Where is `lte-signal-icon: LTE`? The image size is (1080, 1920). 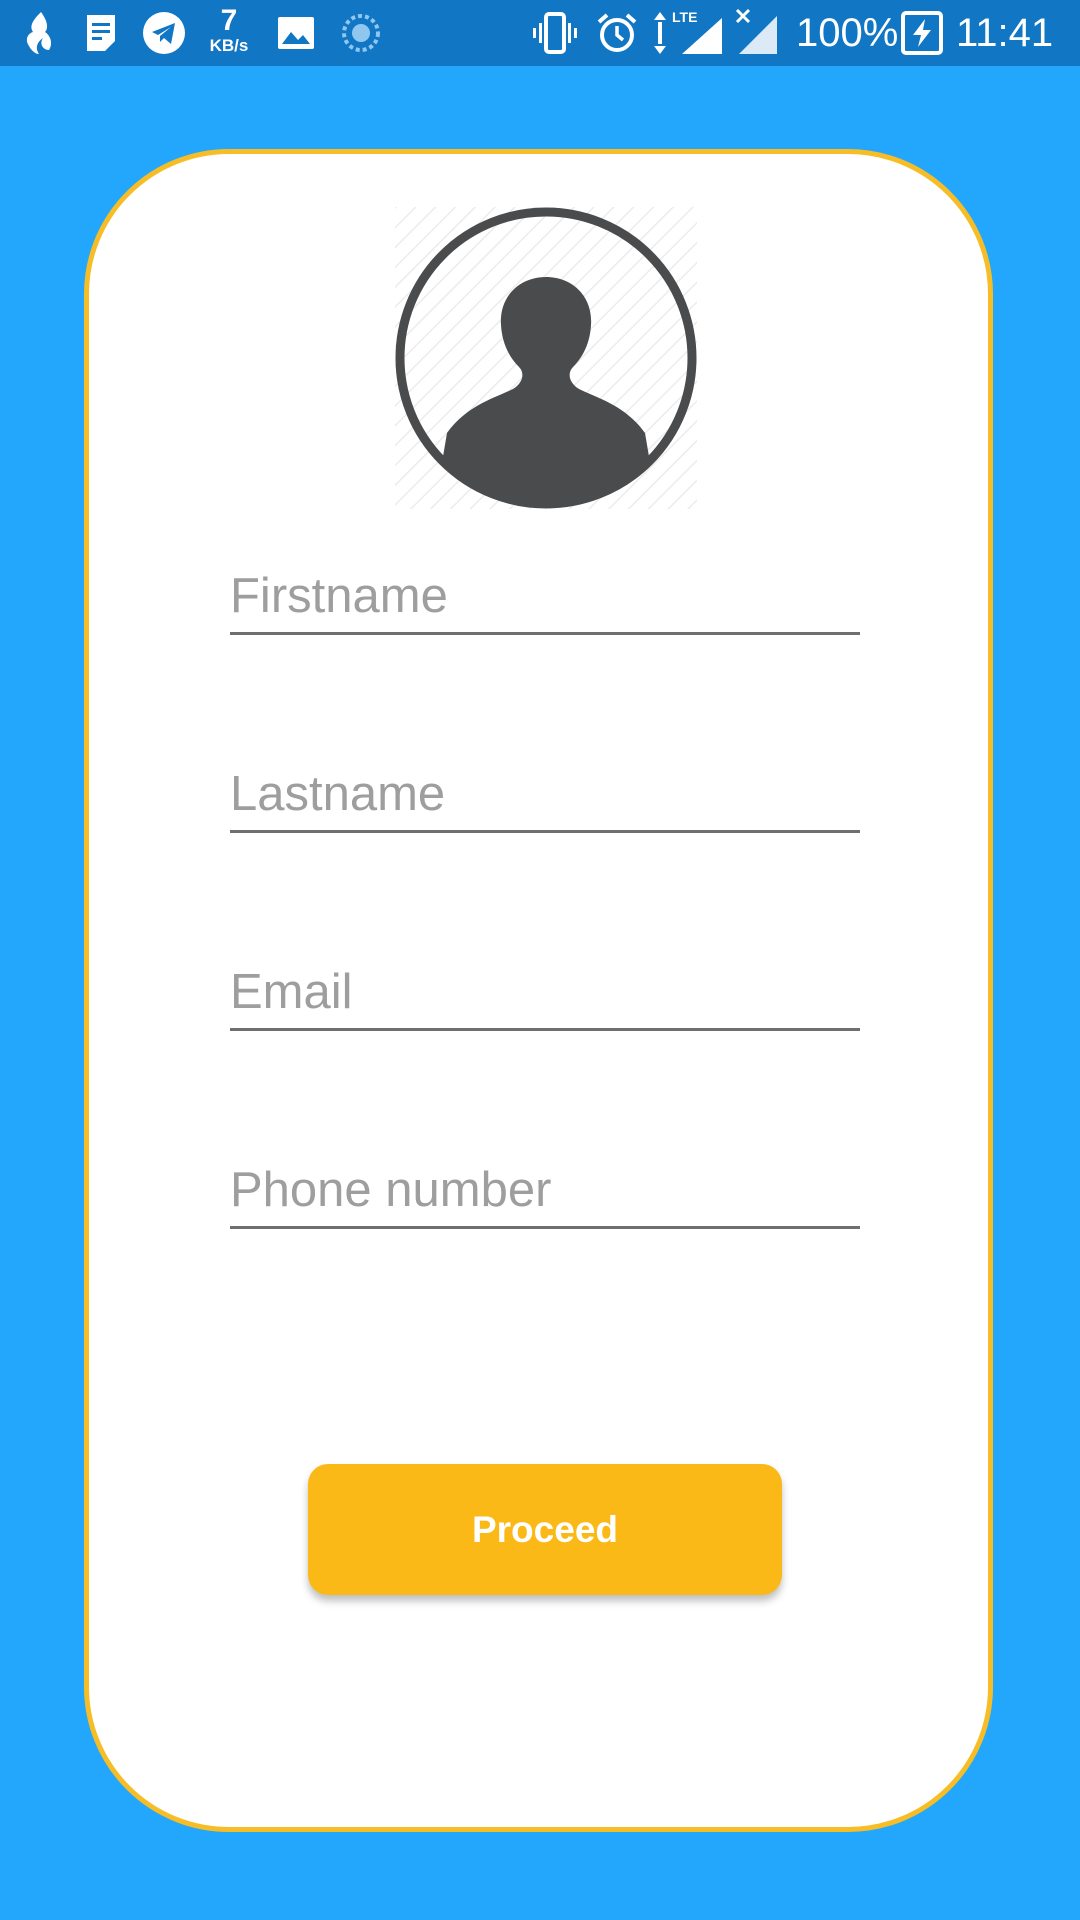
lte-signal-icon: LTE is located at coordinates (689, 33).